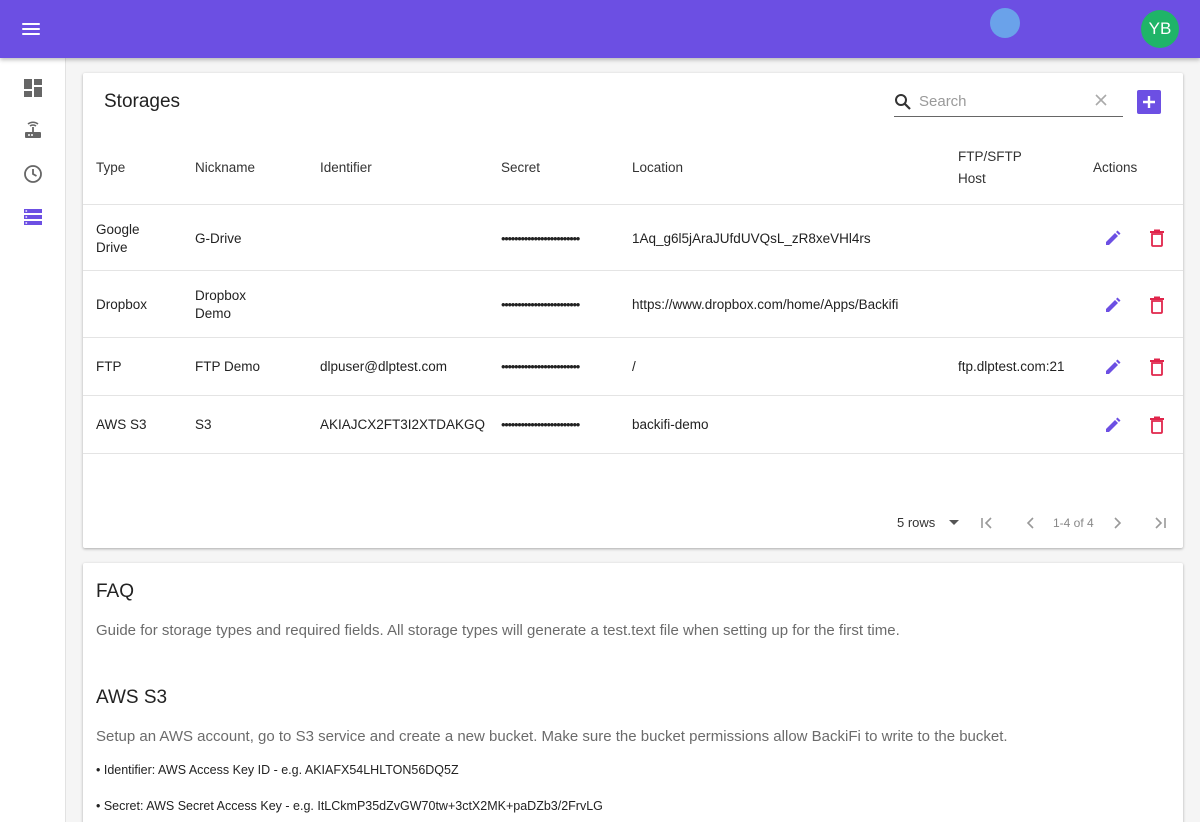 The image size is (1200, 822). I want to click on column-header-host-line1: FTP/SFTP, so click(990, 156).